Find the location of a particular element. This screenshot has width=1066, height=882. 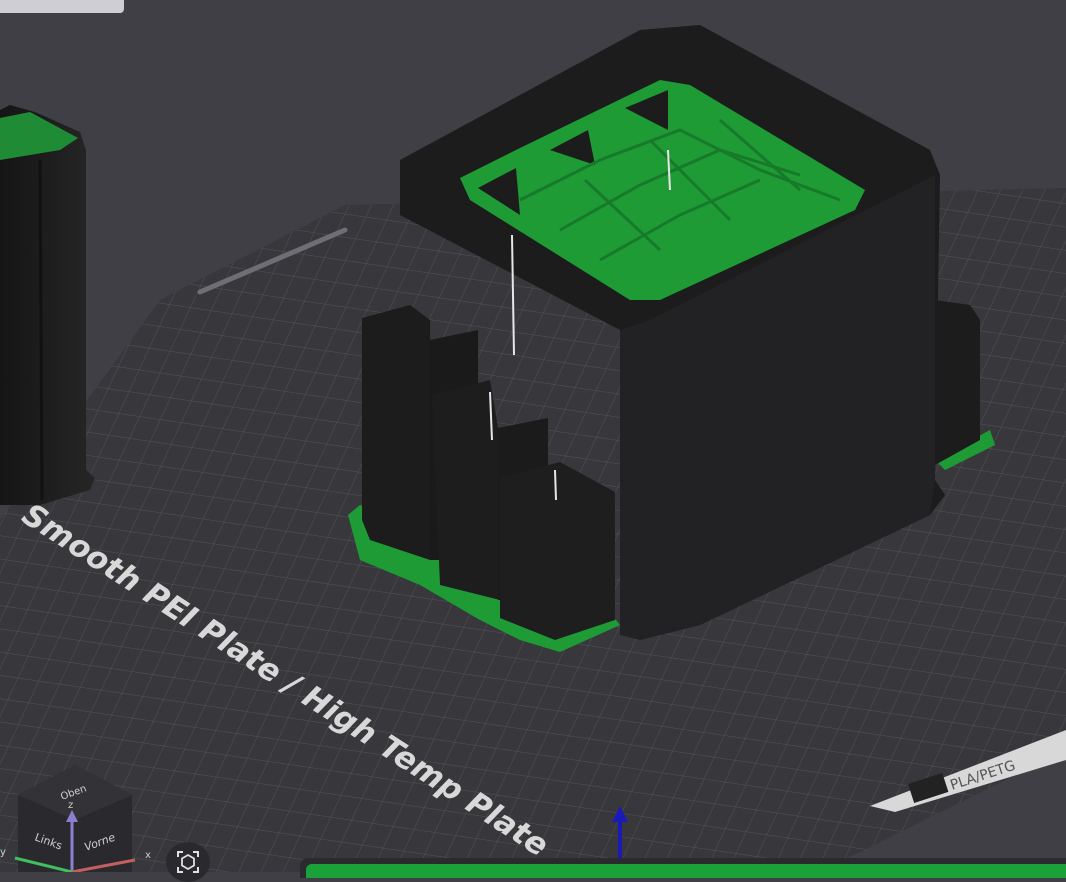

view-fit-icon is located at coordinates (188, 862).